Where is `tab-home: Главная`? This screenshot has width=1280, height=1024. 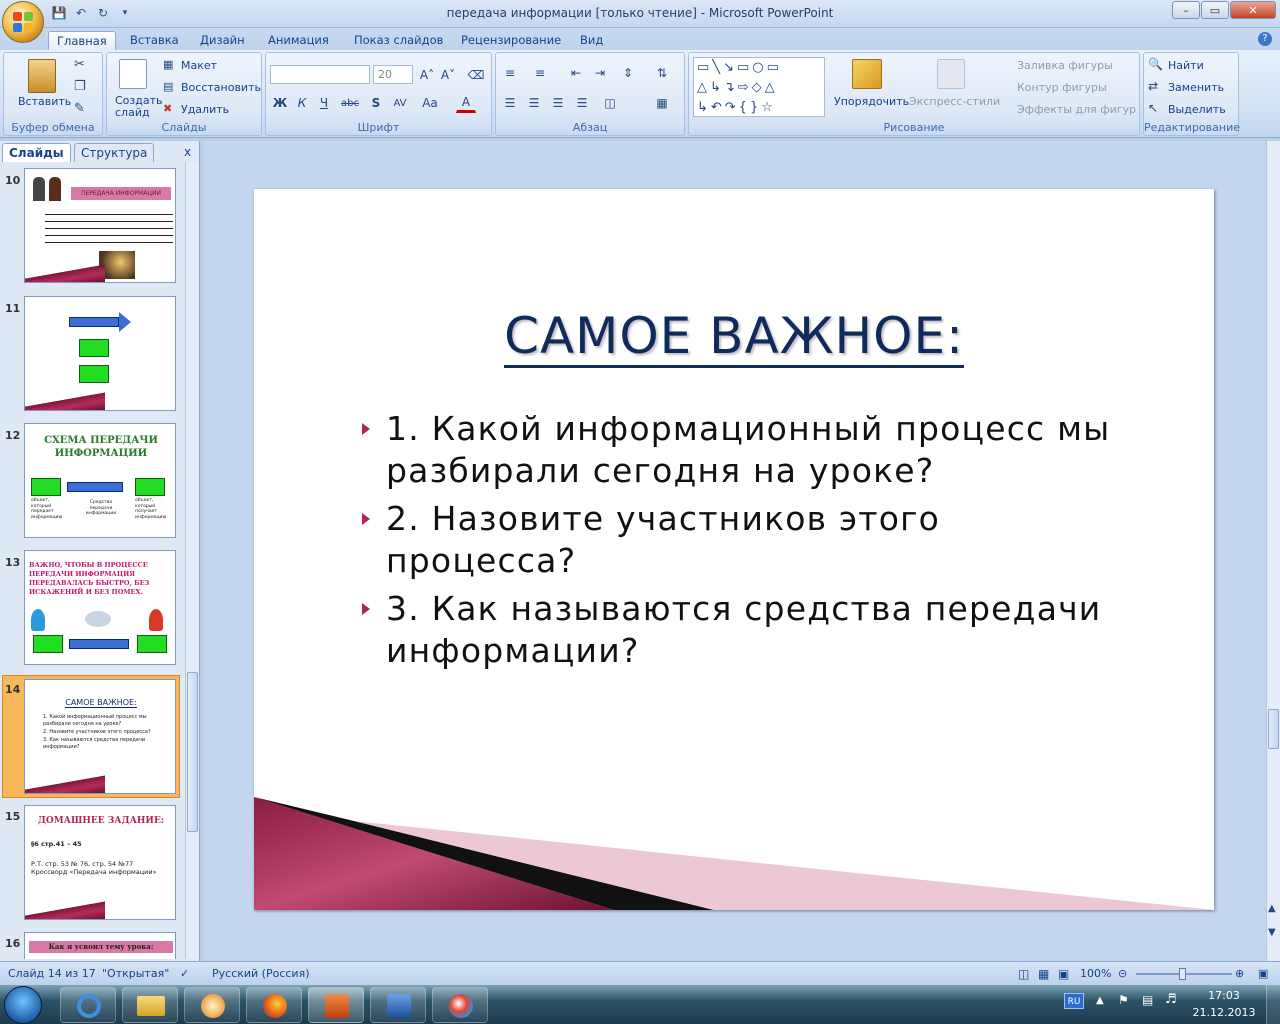 tab-home: Главная is located at coordinates (82, 40).